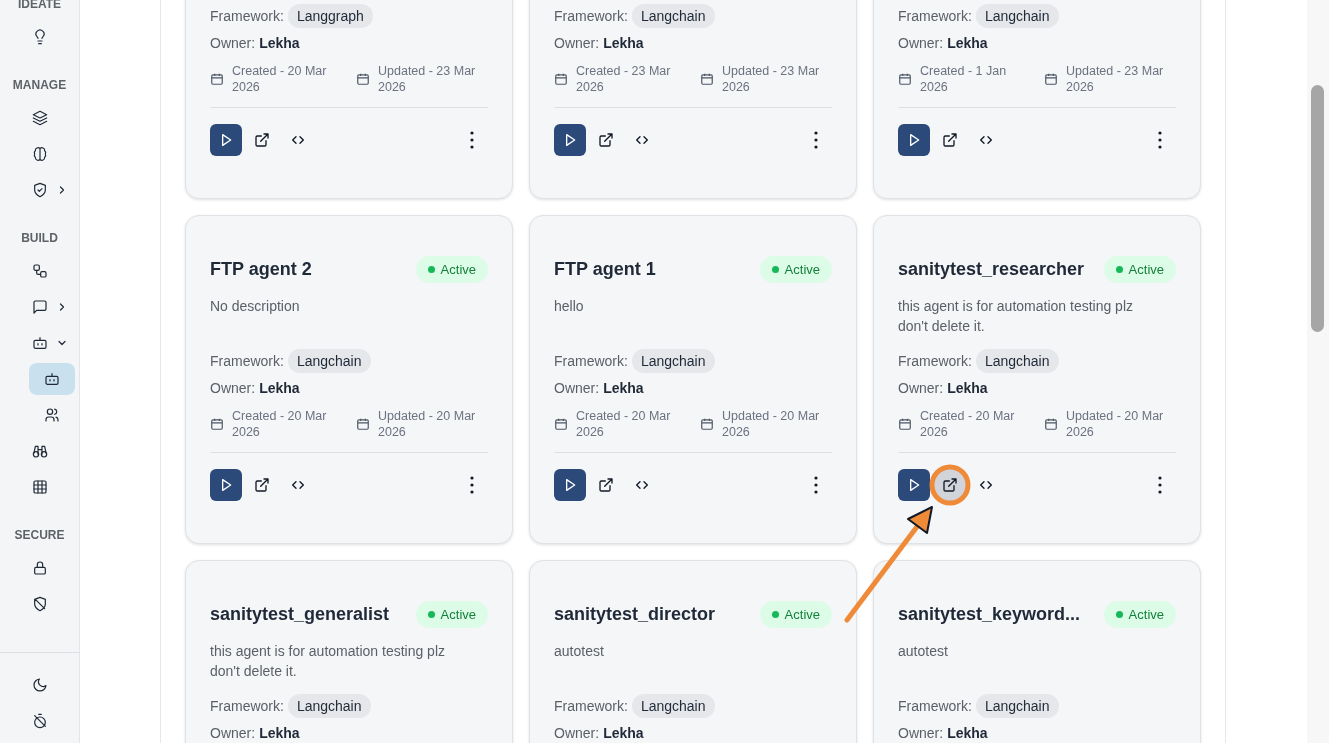  I want to click on agent-description: hello, so click(569, 306).